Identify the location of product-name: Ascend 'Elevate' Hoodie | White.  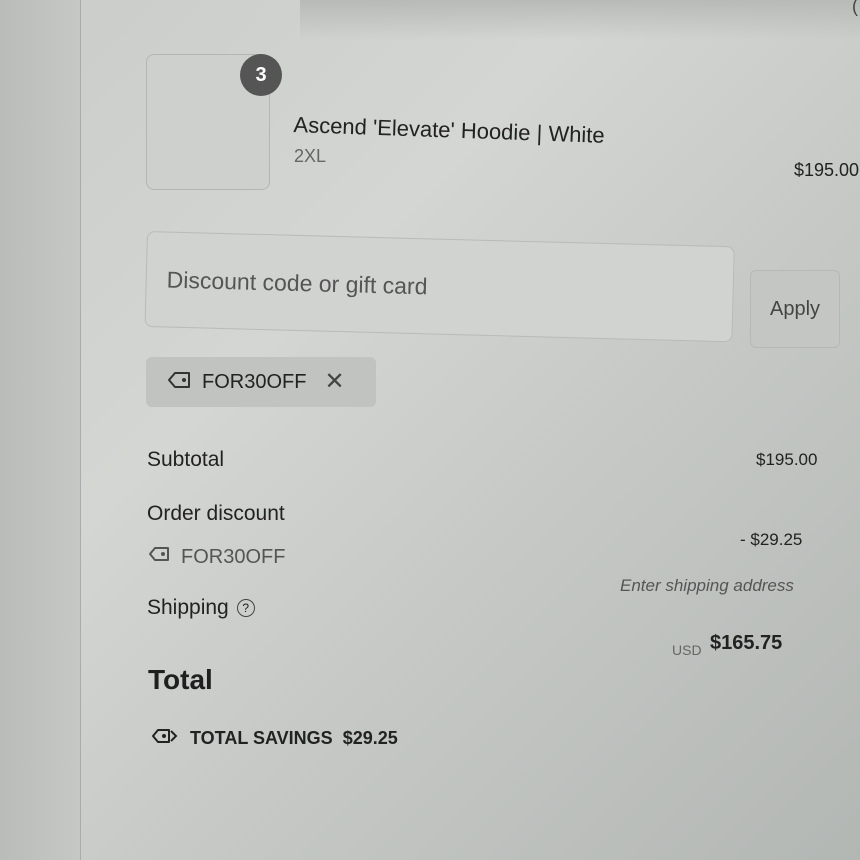
(449, 130).